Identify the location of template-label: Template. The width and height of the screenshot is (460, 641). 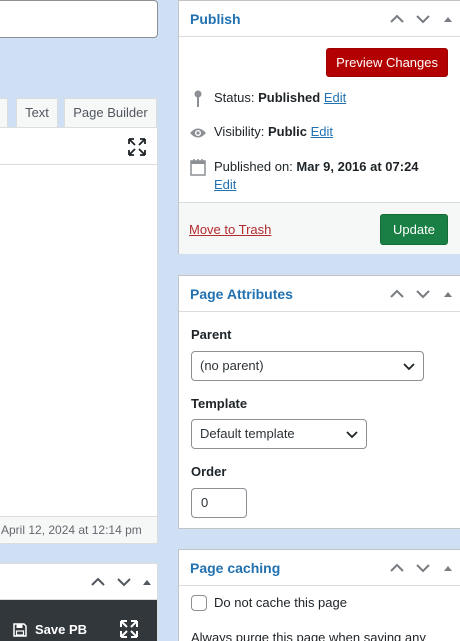
(219, 403).